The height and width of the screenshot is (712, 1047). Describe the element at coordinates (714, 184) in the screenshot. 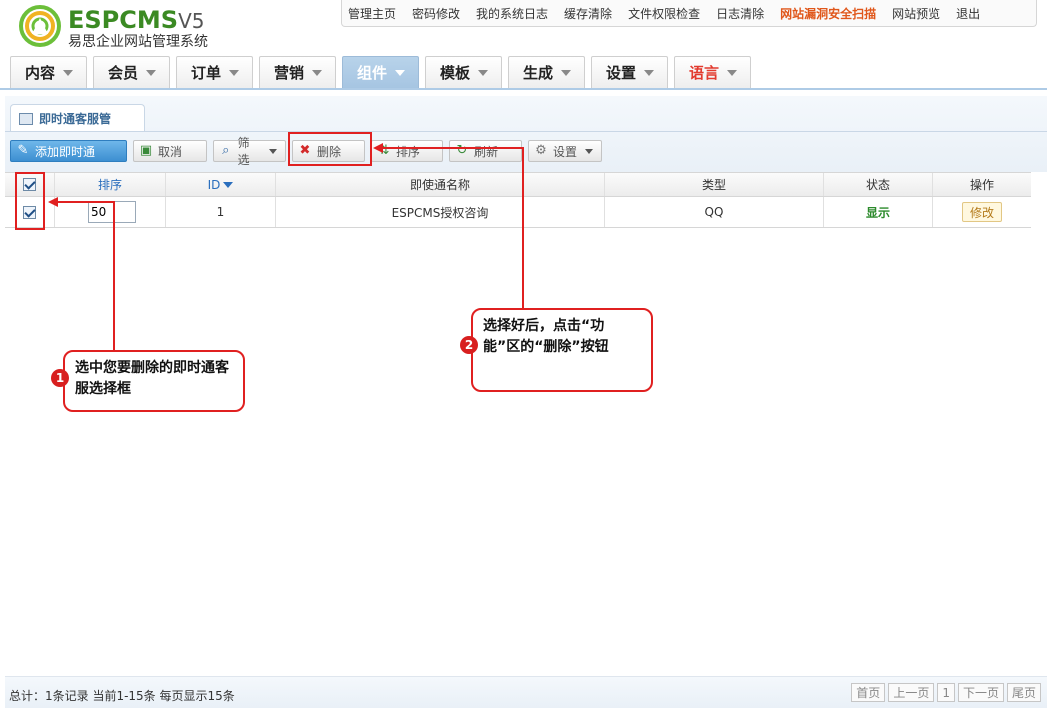

I see `col-type: 类型` at that location.